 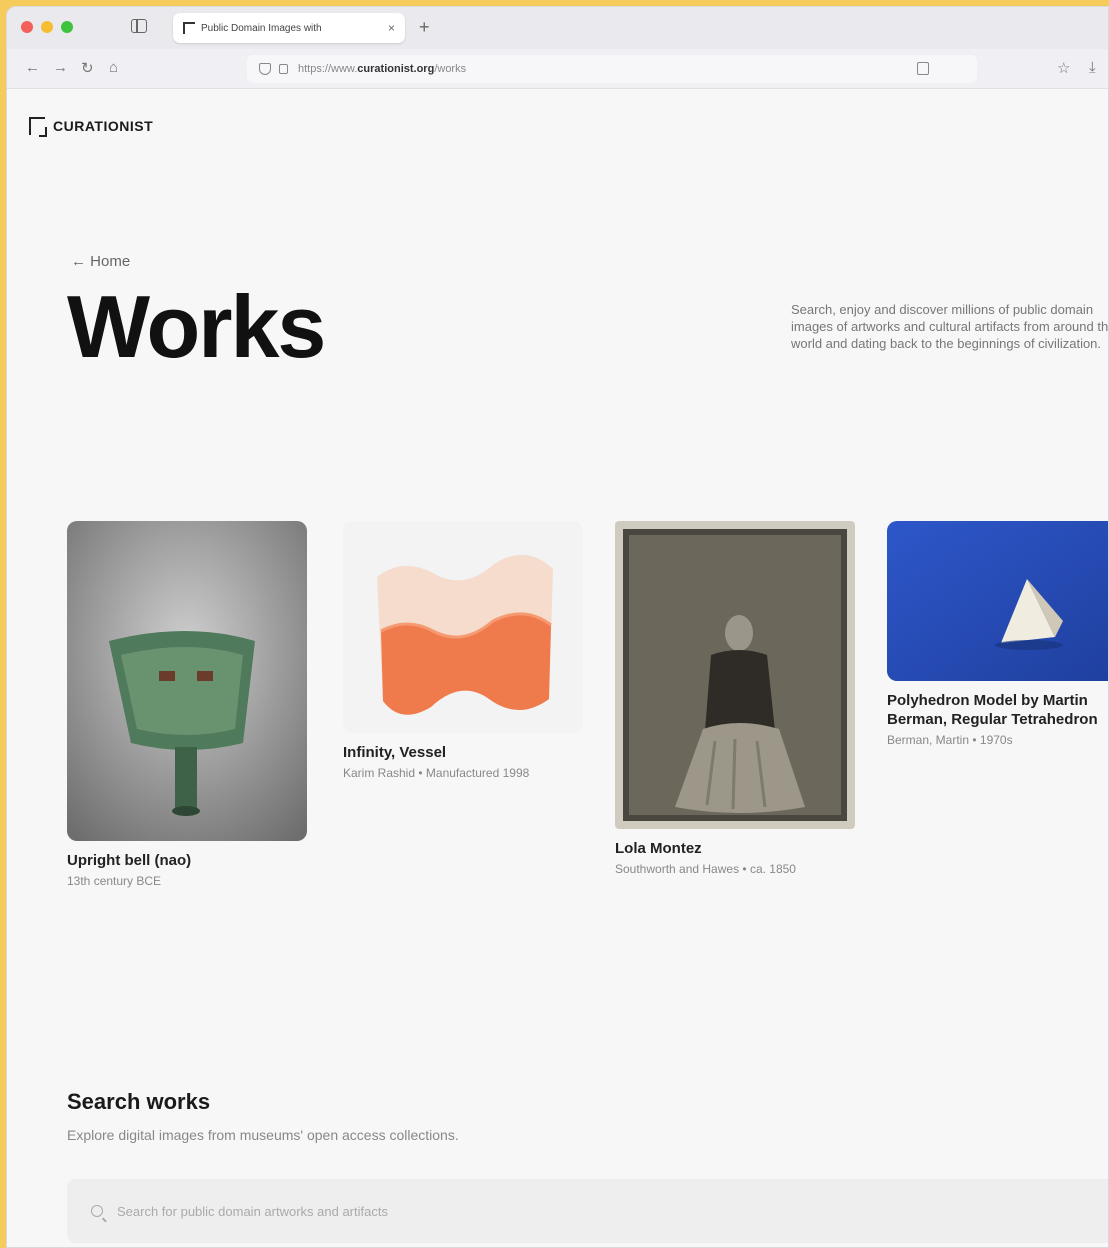 I want to click on bookmark-star-icon: ☆, so click(x=1063, y=68).